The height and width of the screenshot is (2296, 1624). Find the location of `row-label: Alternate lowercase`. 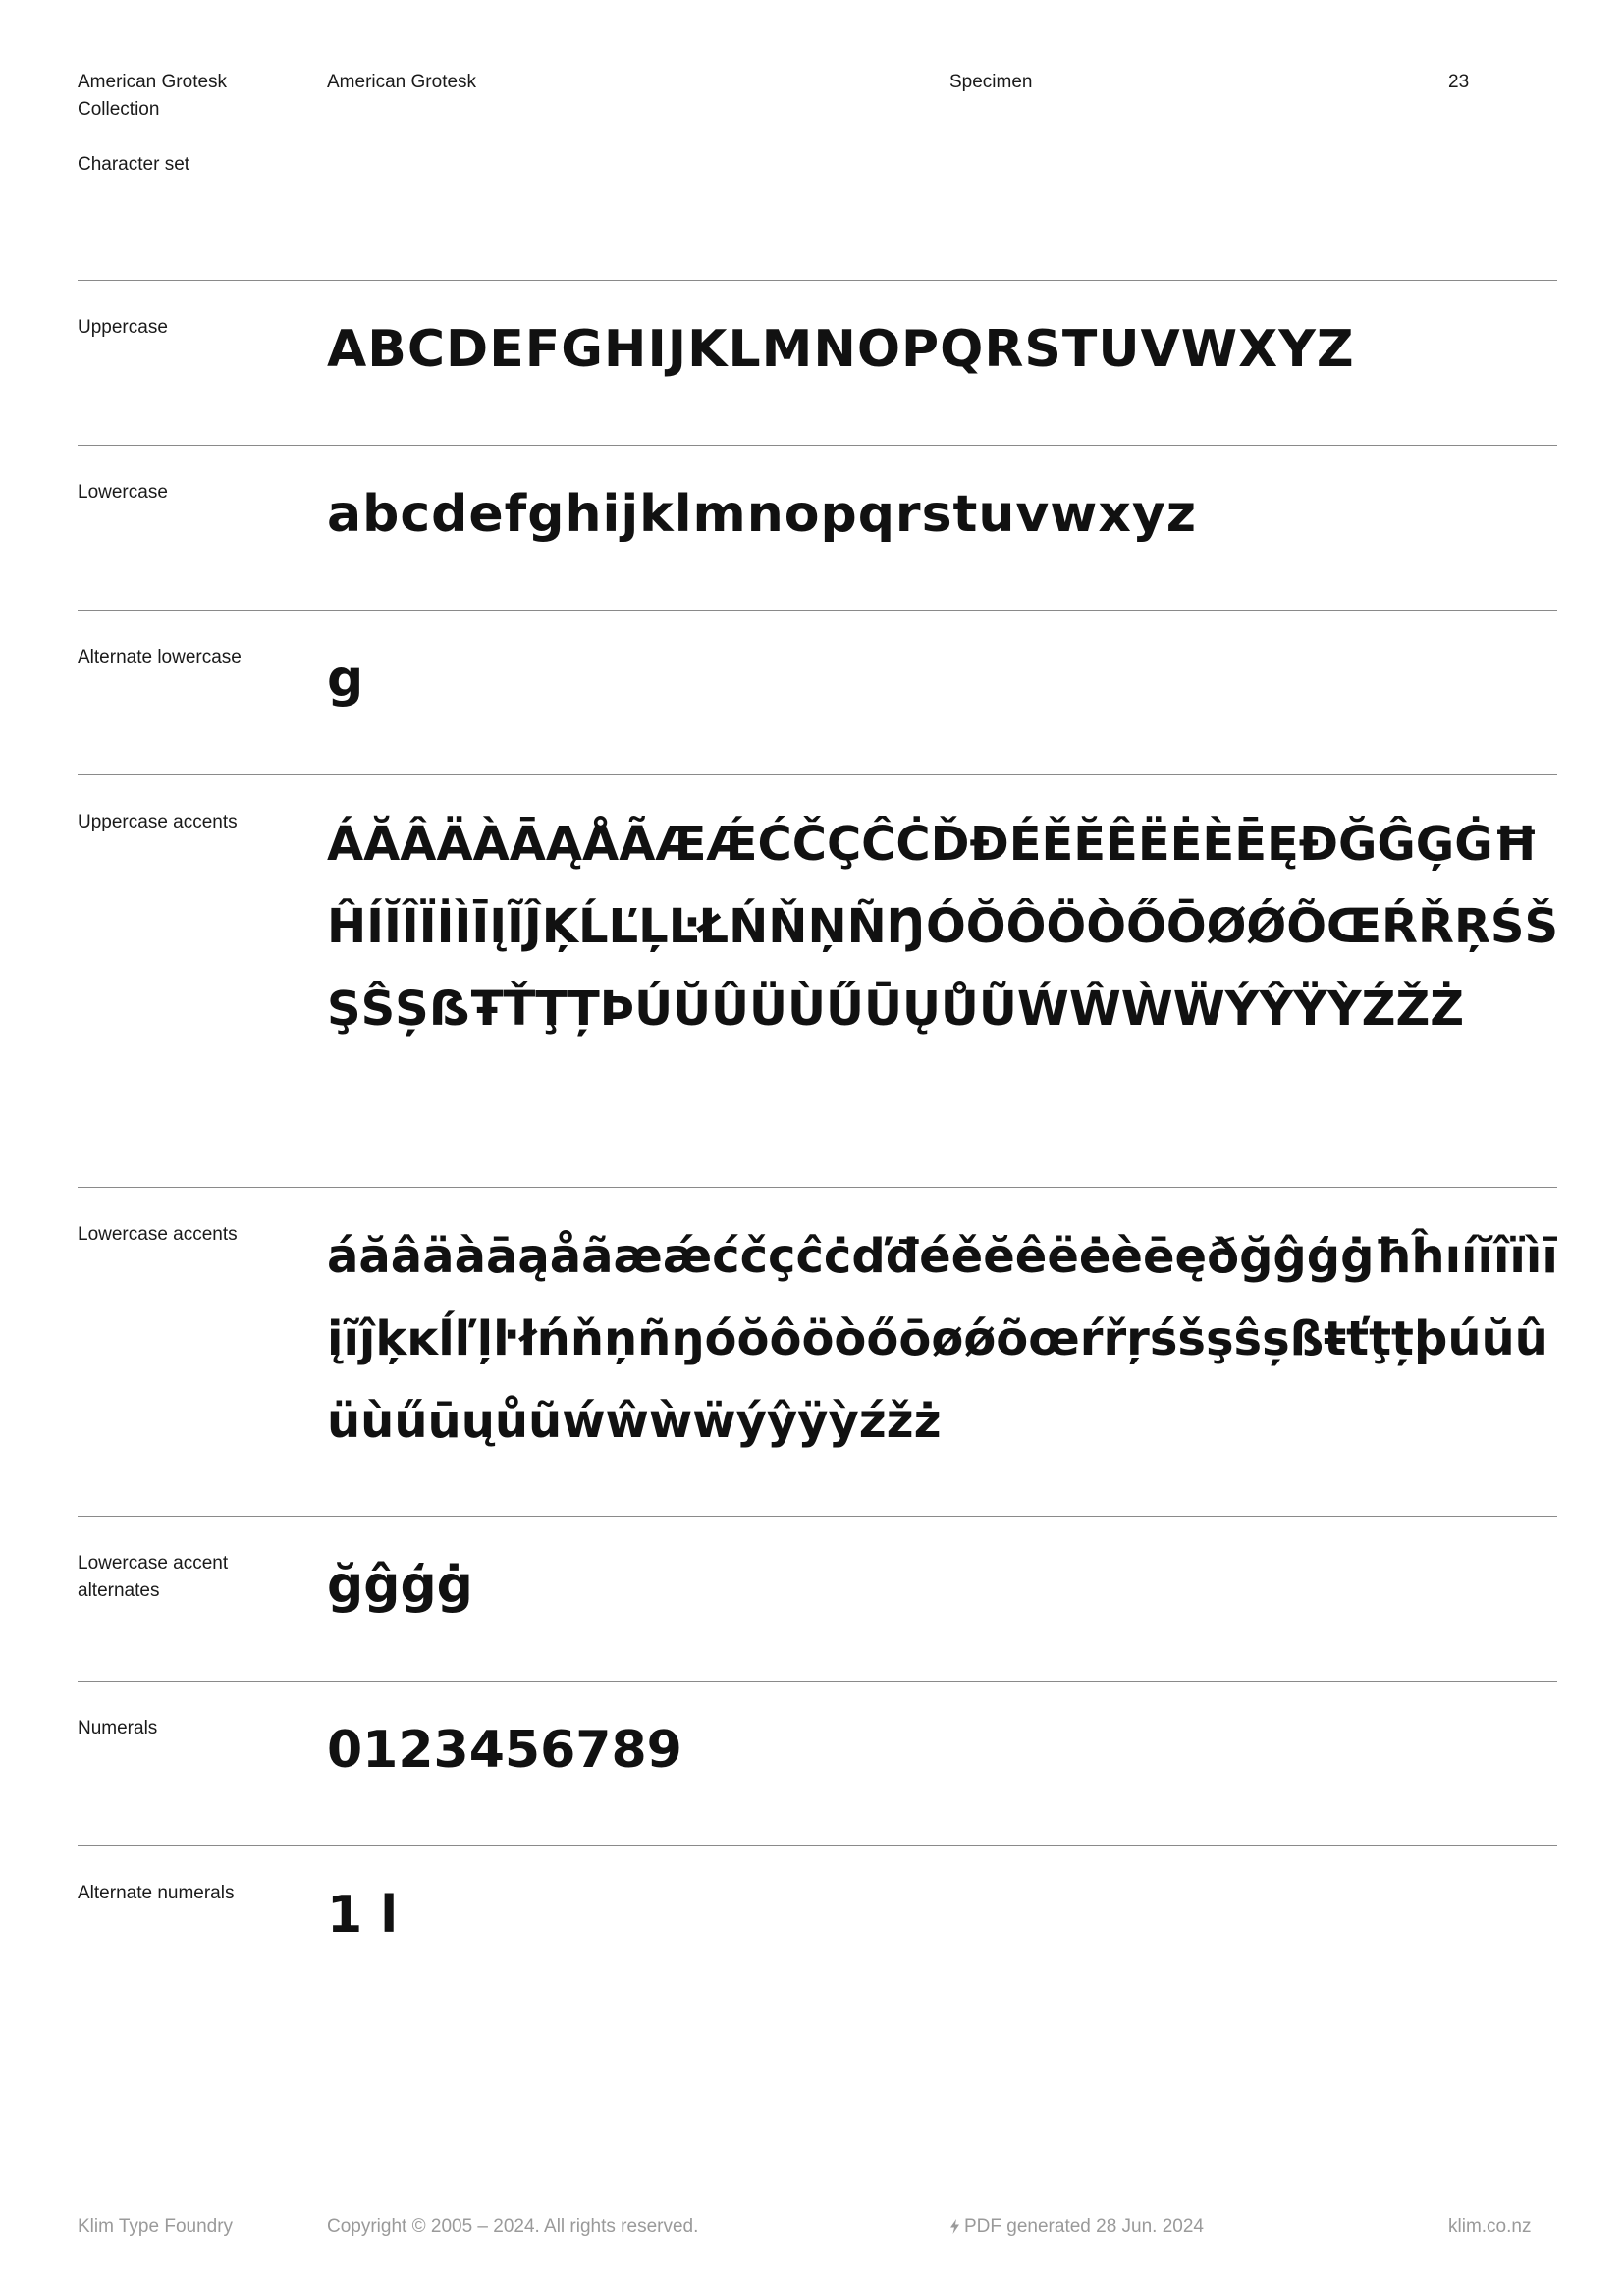

row-label: Alternate lowercase is located at coordinates (160, 657).